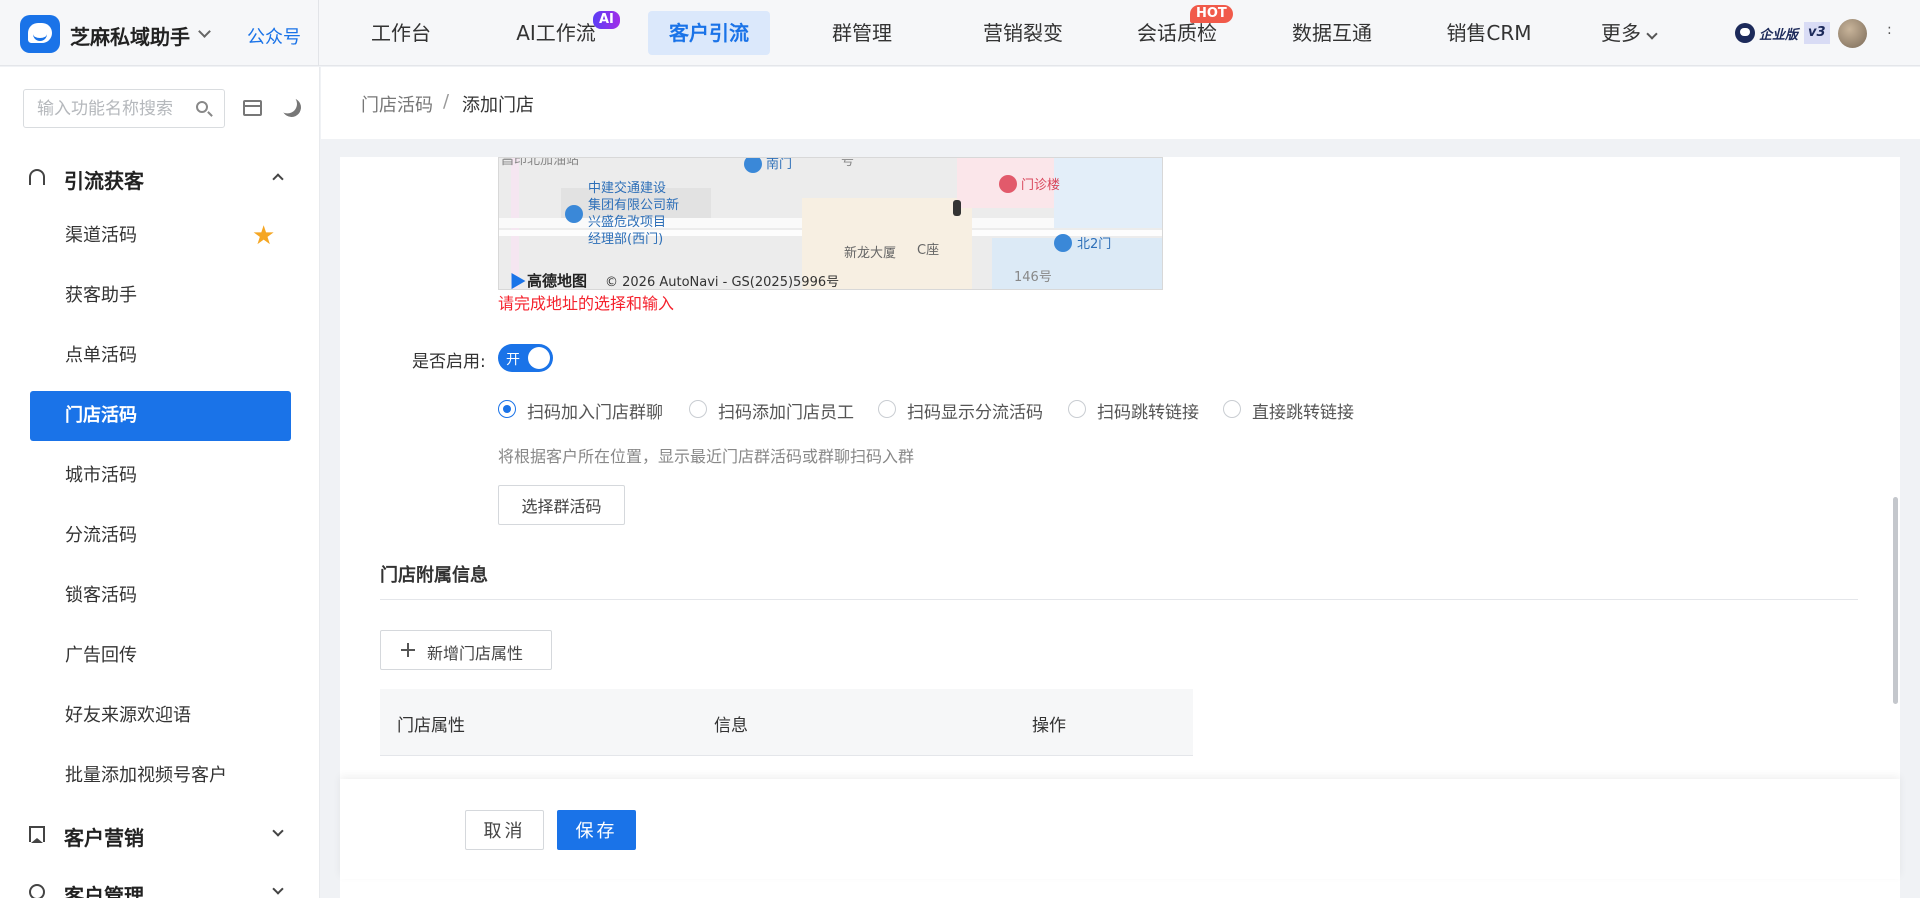 The image size is (1920, 898). What do you see at coordinates (160, 656) in the screenshot?
I see `sidebar-item-ad-callback: 广告回传` at bounding box center [160, 656].